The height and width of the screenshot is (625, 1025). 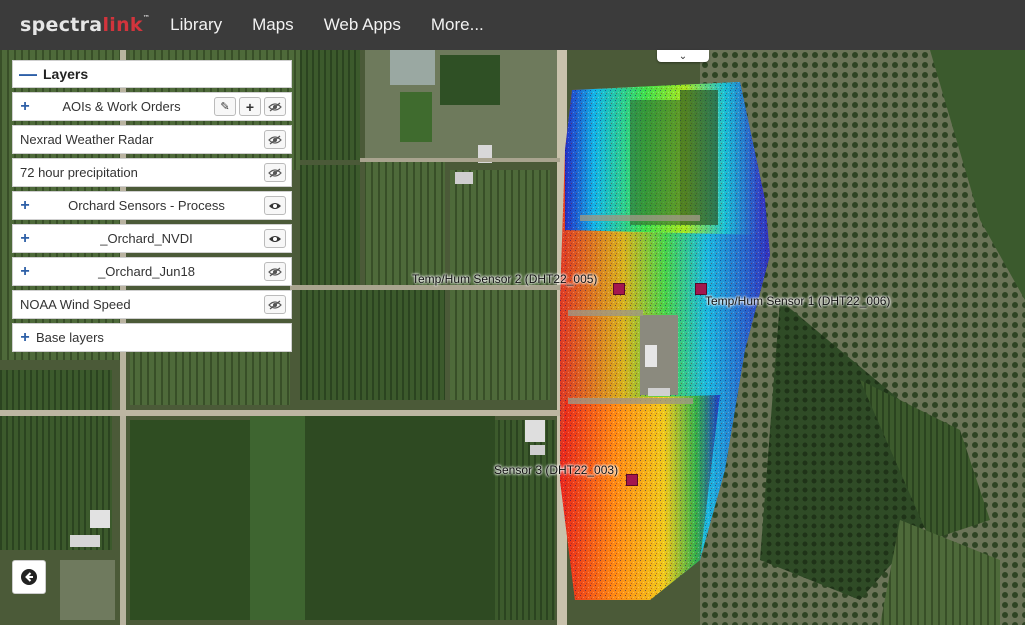 What do you see at coordinates (225, 106) in the screenshot?
I see `pencil-icon: ✎` at bounding box center [225, 106].